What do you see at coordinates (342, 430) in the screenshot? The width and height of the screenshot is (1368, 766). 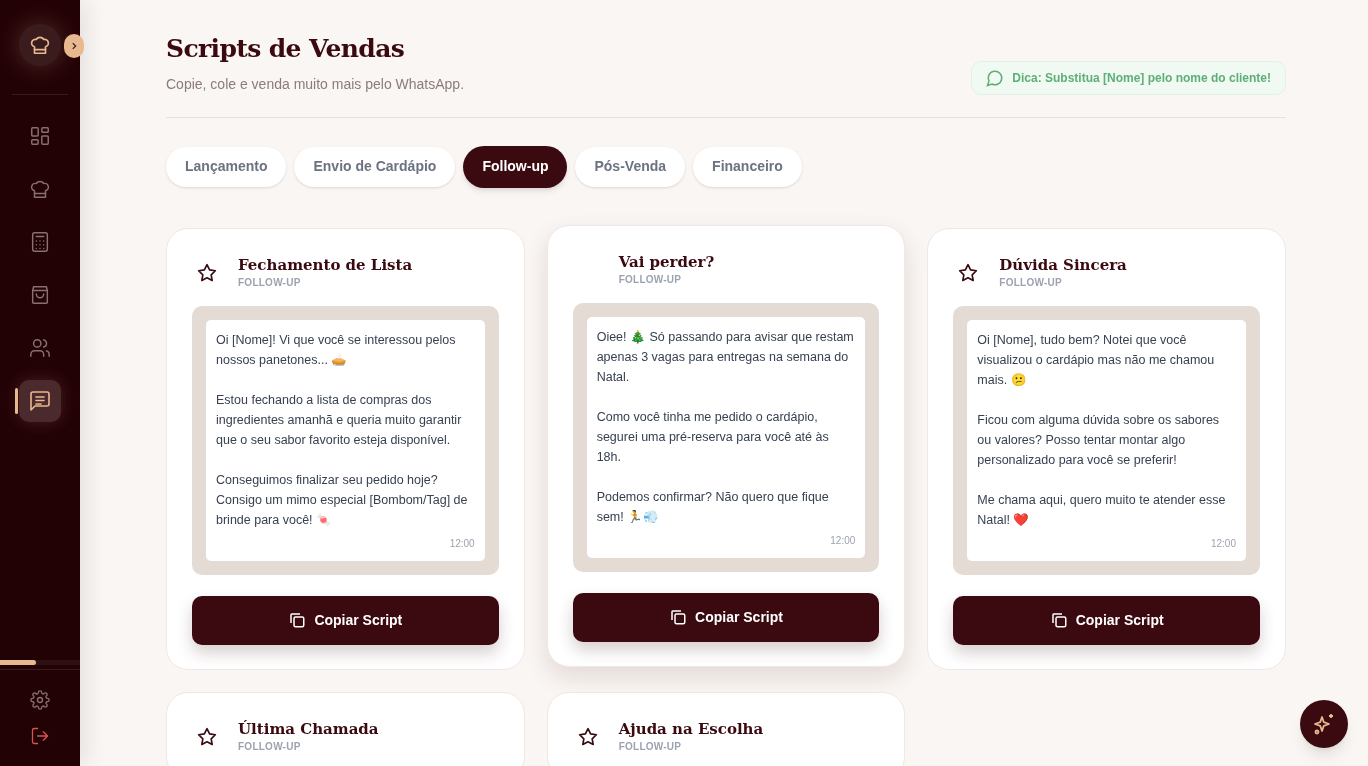 I see `message-text: Oi [Nome]! Vi que você se interessou pelos nossos panetones... 🥧 Estou fechando a lista de compras dos ingredientes amanhã e queria muito garantir que o seu sabor favorito esteja disponível. Conseguimos finalizar seu pedido hoje? Consigo um mimo especial [Bombom/Tag] de brinde para você! 🍬` at bounding box center [342, 430].